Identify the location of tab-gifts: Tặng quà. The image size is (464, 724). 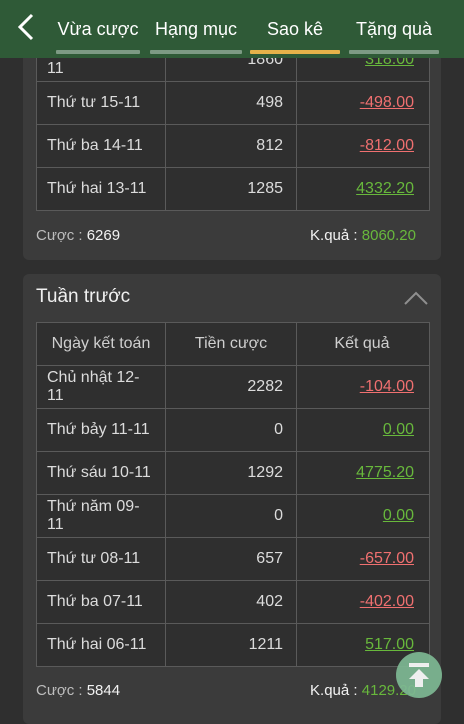
(394, 29).